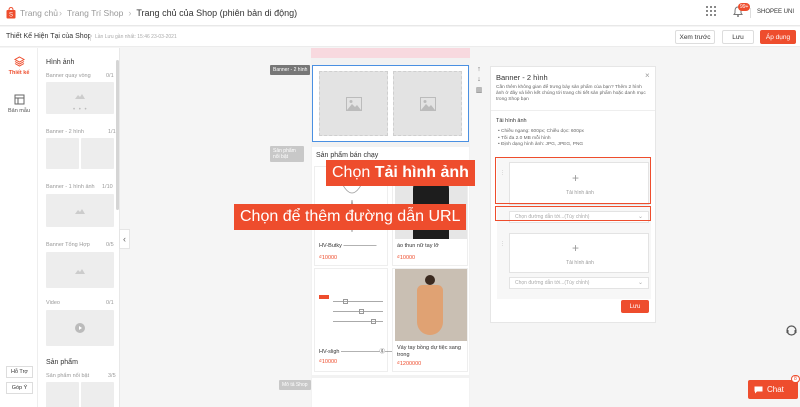  I want to click on banner-2-thumbnail-right, so click(97, 153).